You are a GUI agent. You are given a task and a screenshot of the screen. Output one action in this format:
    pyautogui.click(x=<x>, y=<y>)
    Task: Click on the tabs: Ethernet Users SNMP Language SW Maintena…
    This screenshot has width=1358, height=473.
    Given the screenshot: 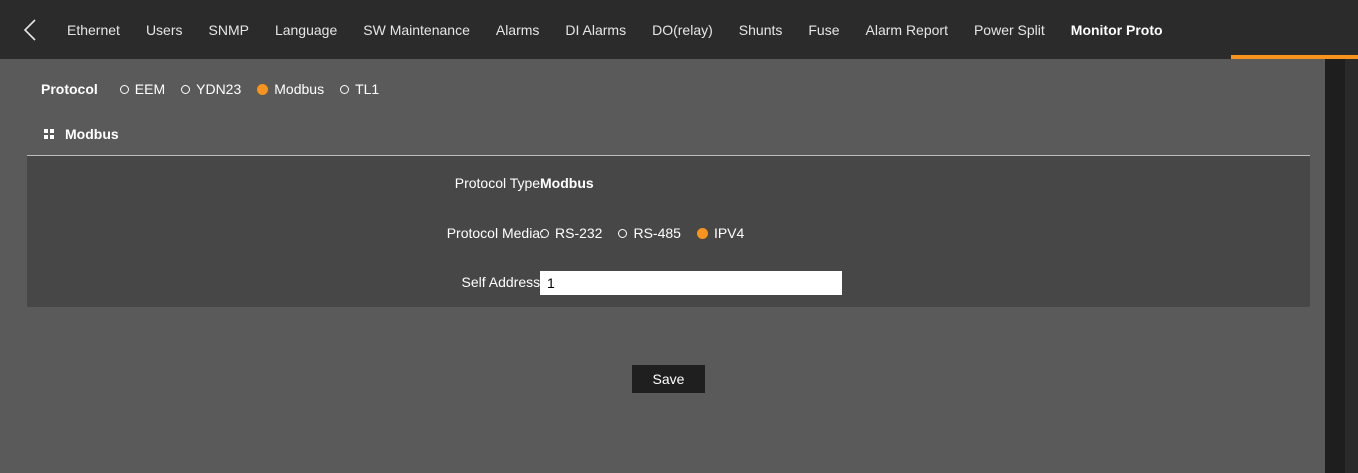 What is the action you would take?
    pyautogui.click(x=615, y=29)
    